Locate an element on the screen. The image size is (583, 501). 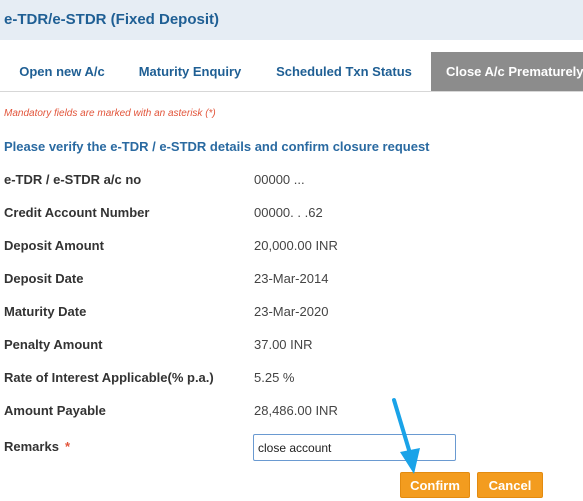
remarks-label-text: Remarks is located at coordinates (31, 446).